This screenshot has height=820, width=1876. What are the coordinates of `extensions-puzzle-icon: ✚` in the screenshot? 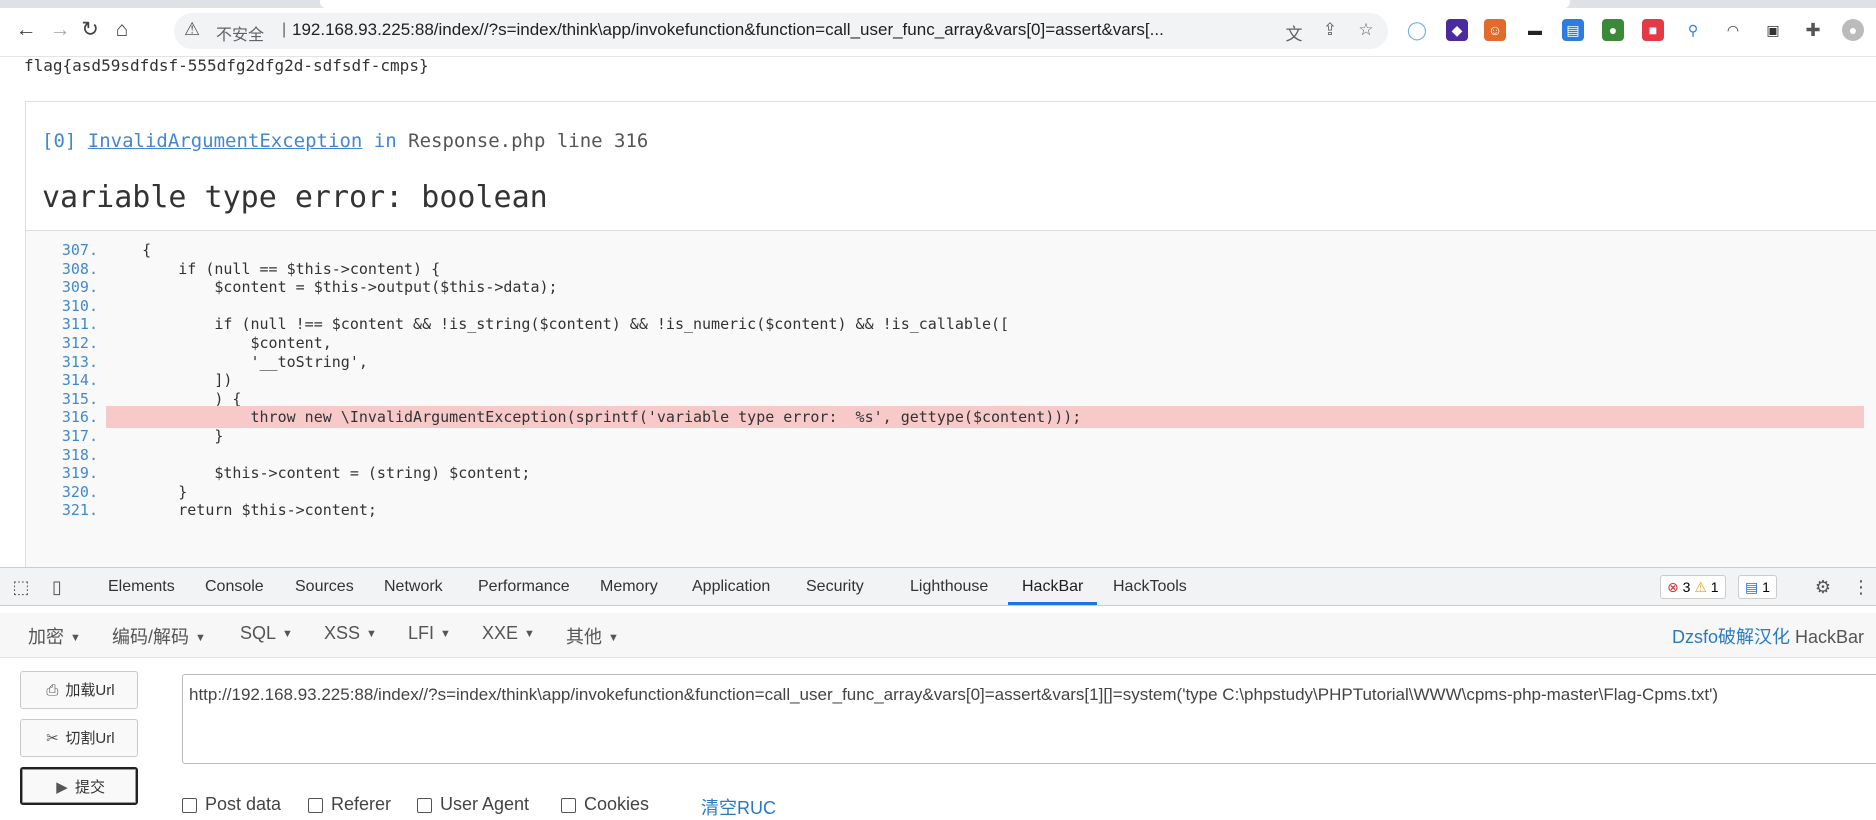 It's located at (1813, 30).